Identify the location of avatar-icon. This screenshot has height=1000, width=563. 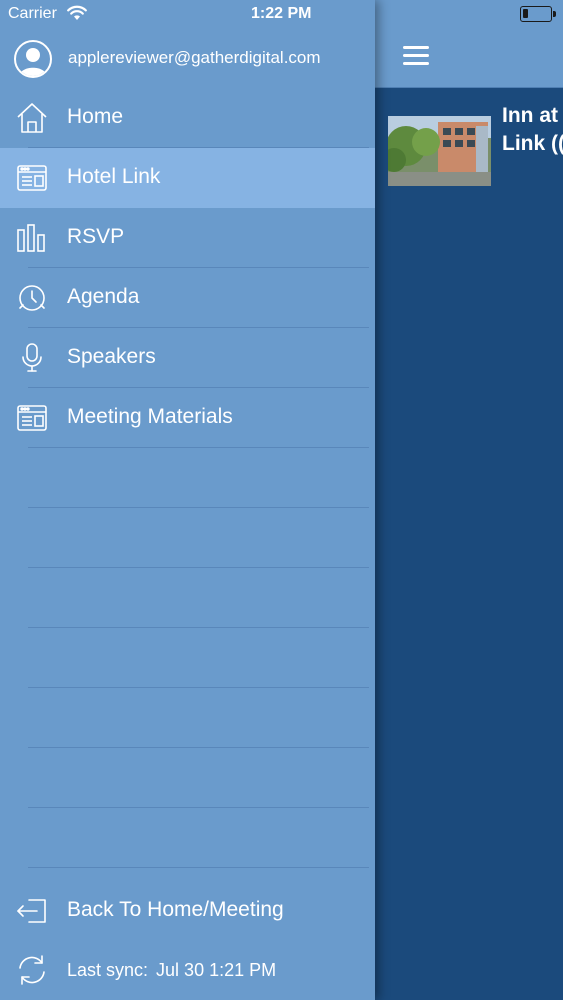
(33, 59).